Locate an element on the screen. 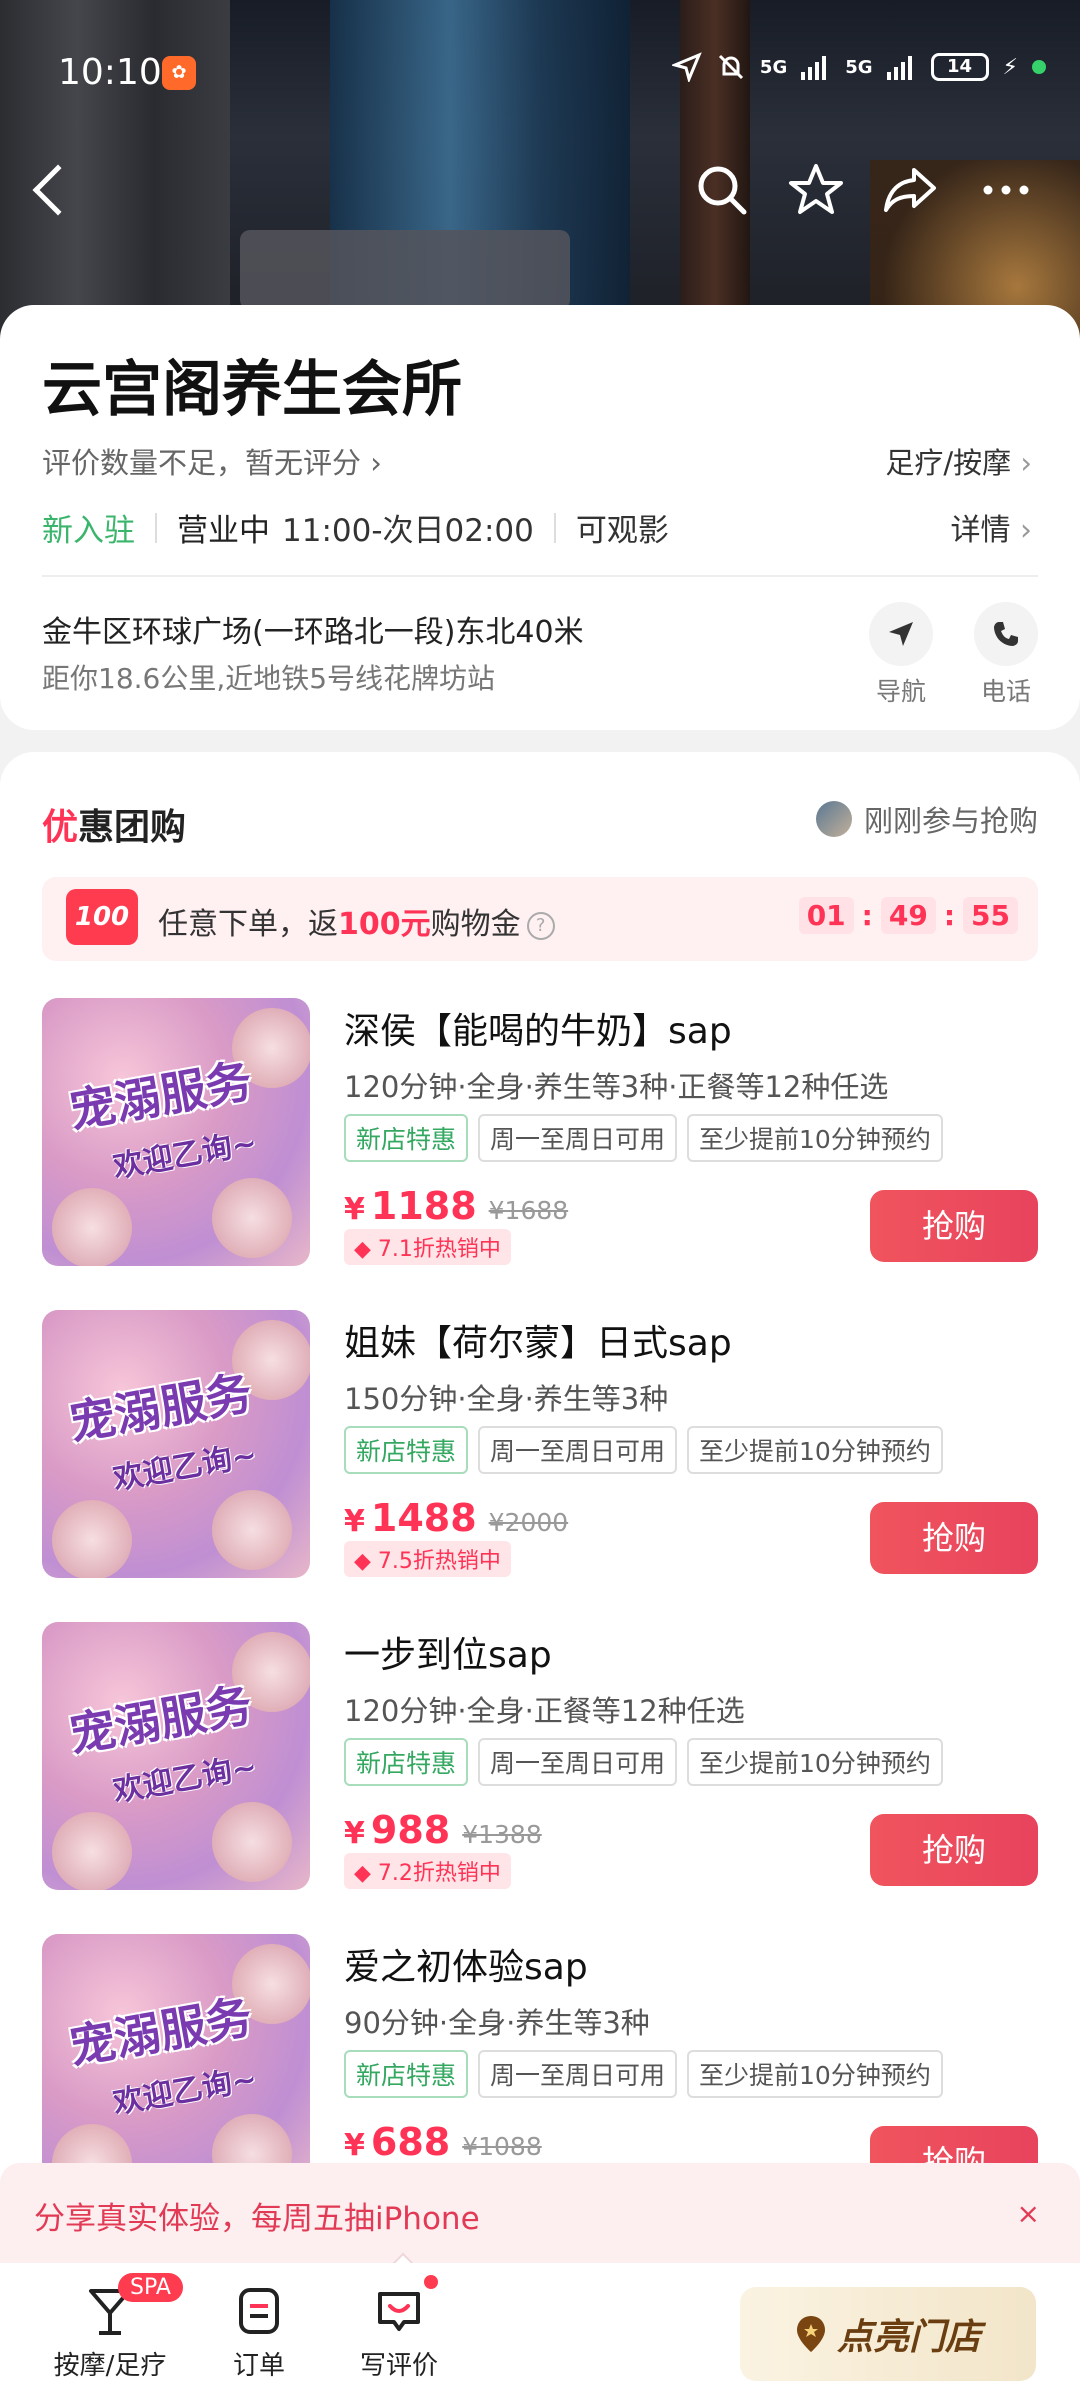 The height and width of the screenshot is (2403, 1080). discount-text: 7.2折热销中 is located at coordinates (439, 1873).